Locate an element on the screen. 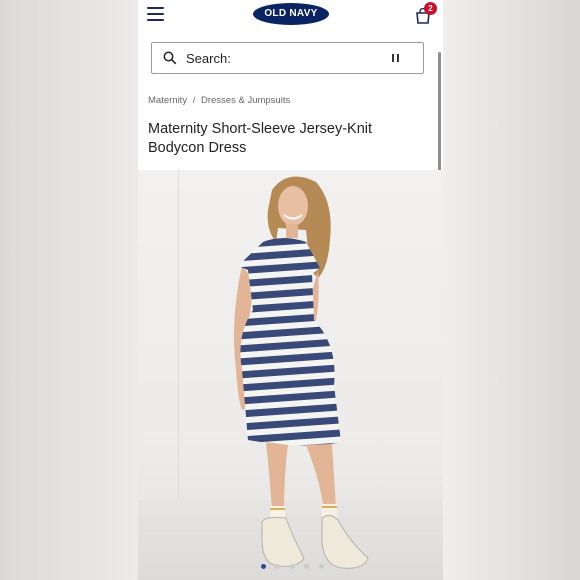 The width and height of the screenshot is (580, 580). carousel-dots is located at coordinates (295, 562).